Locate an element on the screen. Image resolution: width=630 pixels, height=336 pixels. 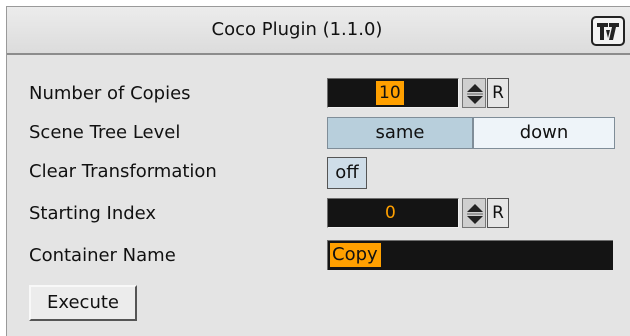
copies-stepper is located at coordinates (474, 93).